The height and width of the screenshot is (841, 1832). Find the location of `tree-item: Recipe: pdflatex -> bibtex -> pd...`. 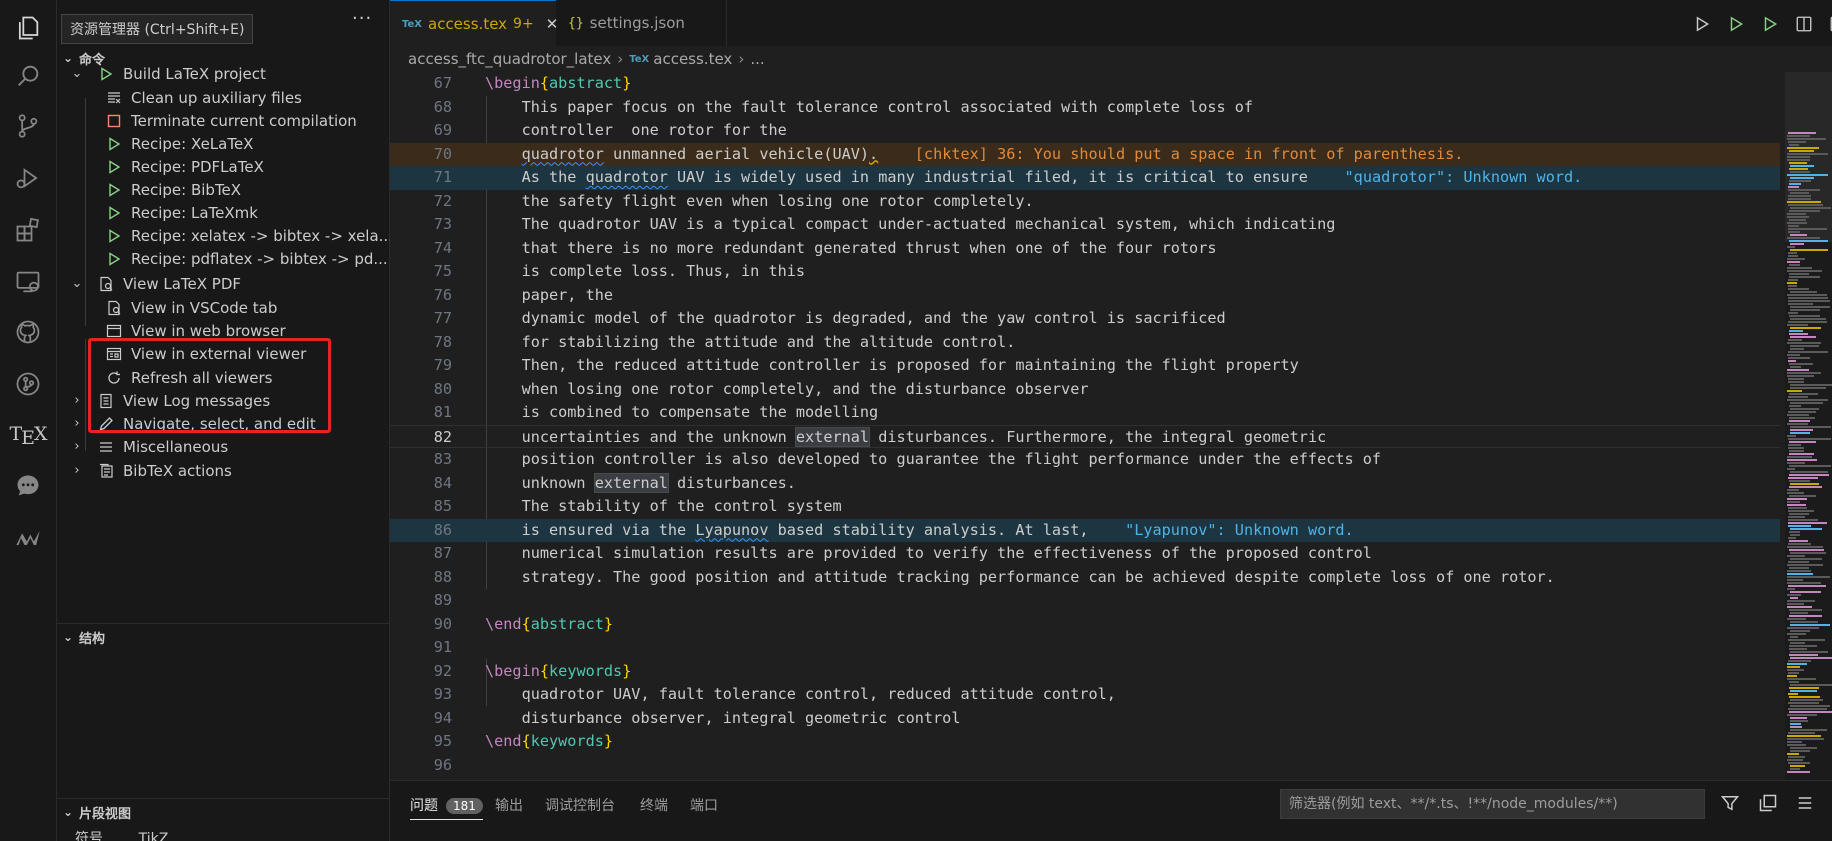

tree-item: Recipe: pdflatex -> bibtex -> pd... is located at coordinates (223, 258).